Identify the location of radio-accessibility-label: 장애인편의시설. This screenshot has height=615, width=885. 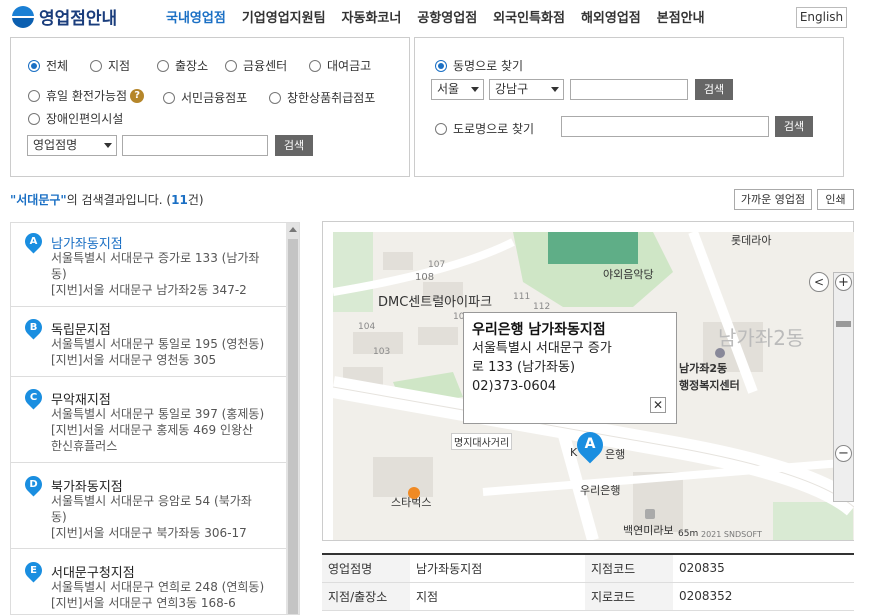
(85, 119).